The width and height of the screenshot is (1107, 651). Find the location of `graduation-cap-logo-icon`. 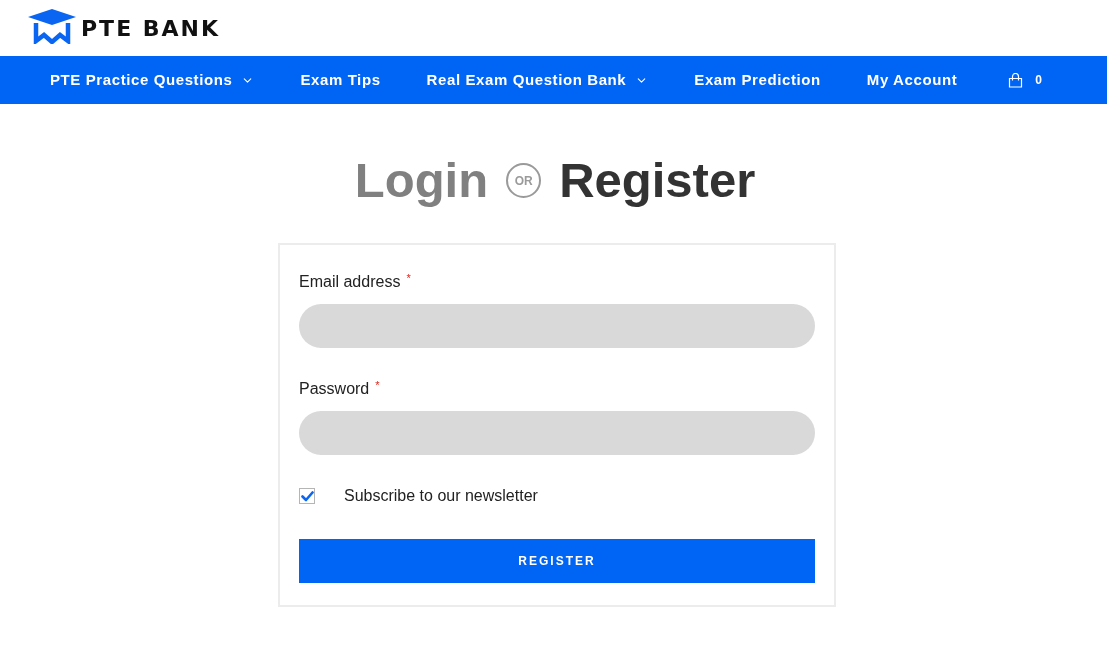

graduation-cap-logo-icon is located at coordinates (52, 26).